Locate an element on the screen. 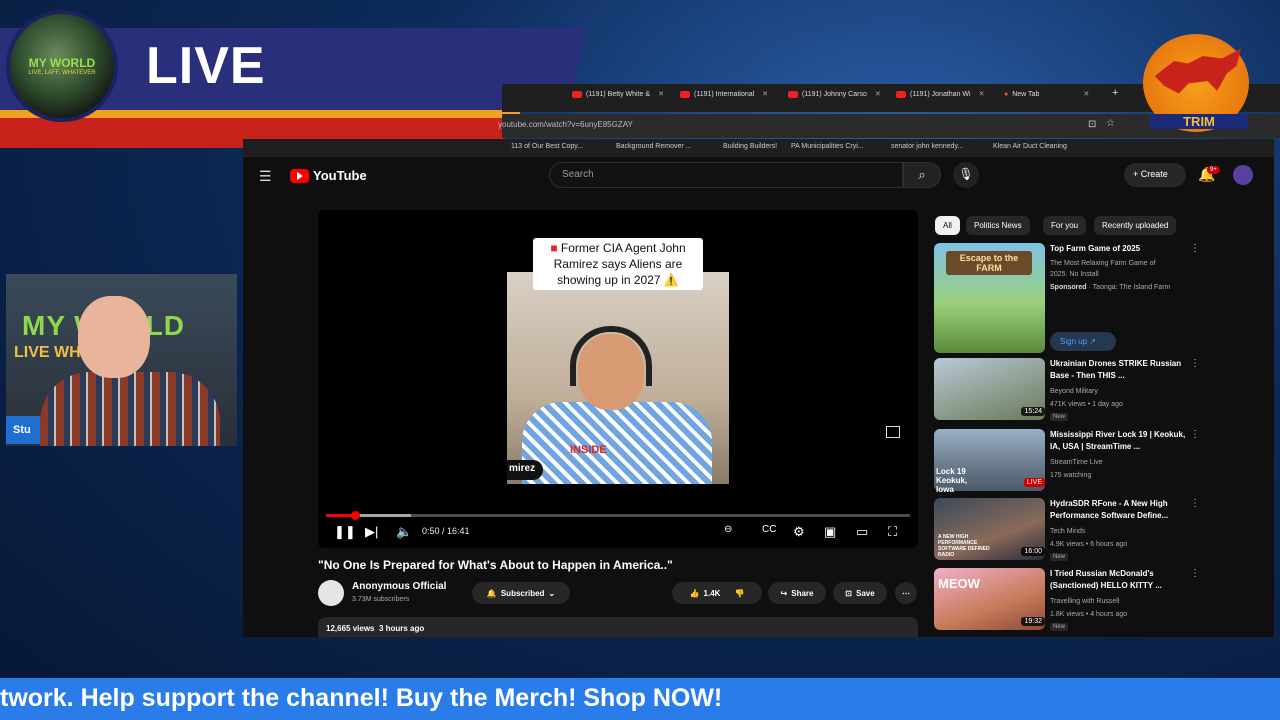 This screenshot has width=1280, height=720. thumbnail-text: Lock 19 Keokuk, Iowa is located at coordinates (952, 480).